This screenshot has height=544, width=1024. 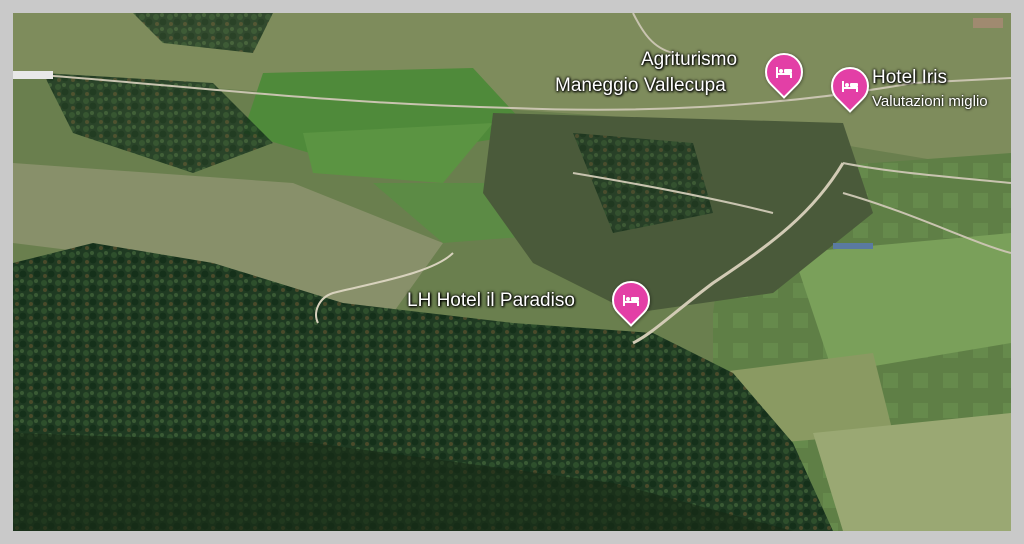 I want to click on poi-label-line1: Agriturismo, so click(x=689, y=59).